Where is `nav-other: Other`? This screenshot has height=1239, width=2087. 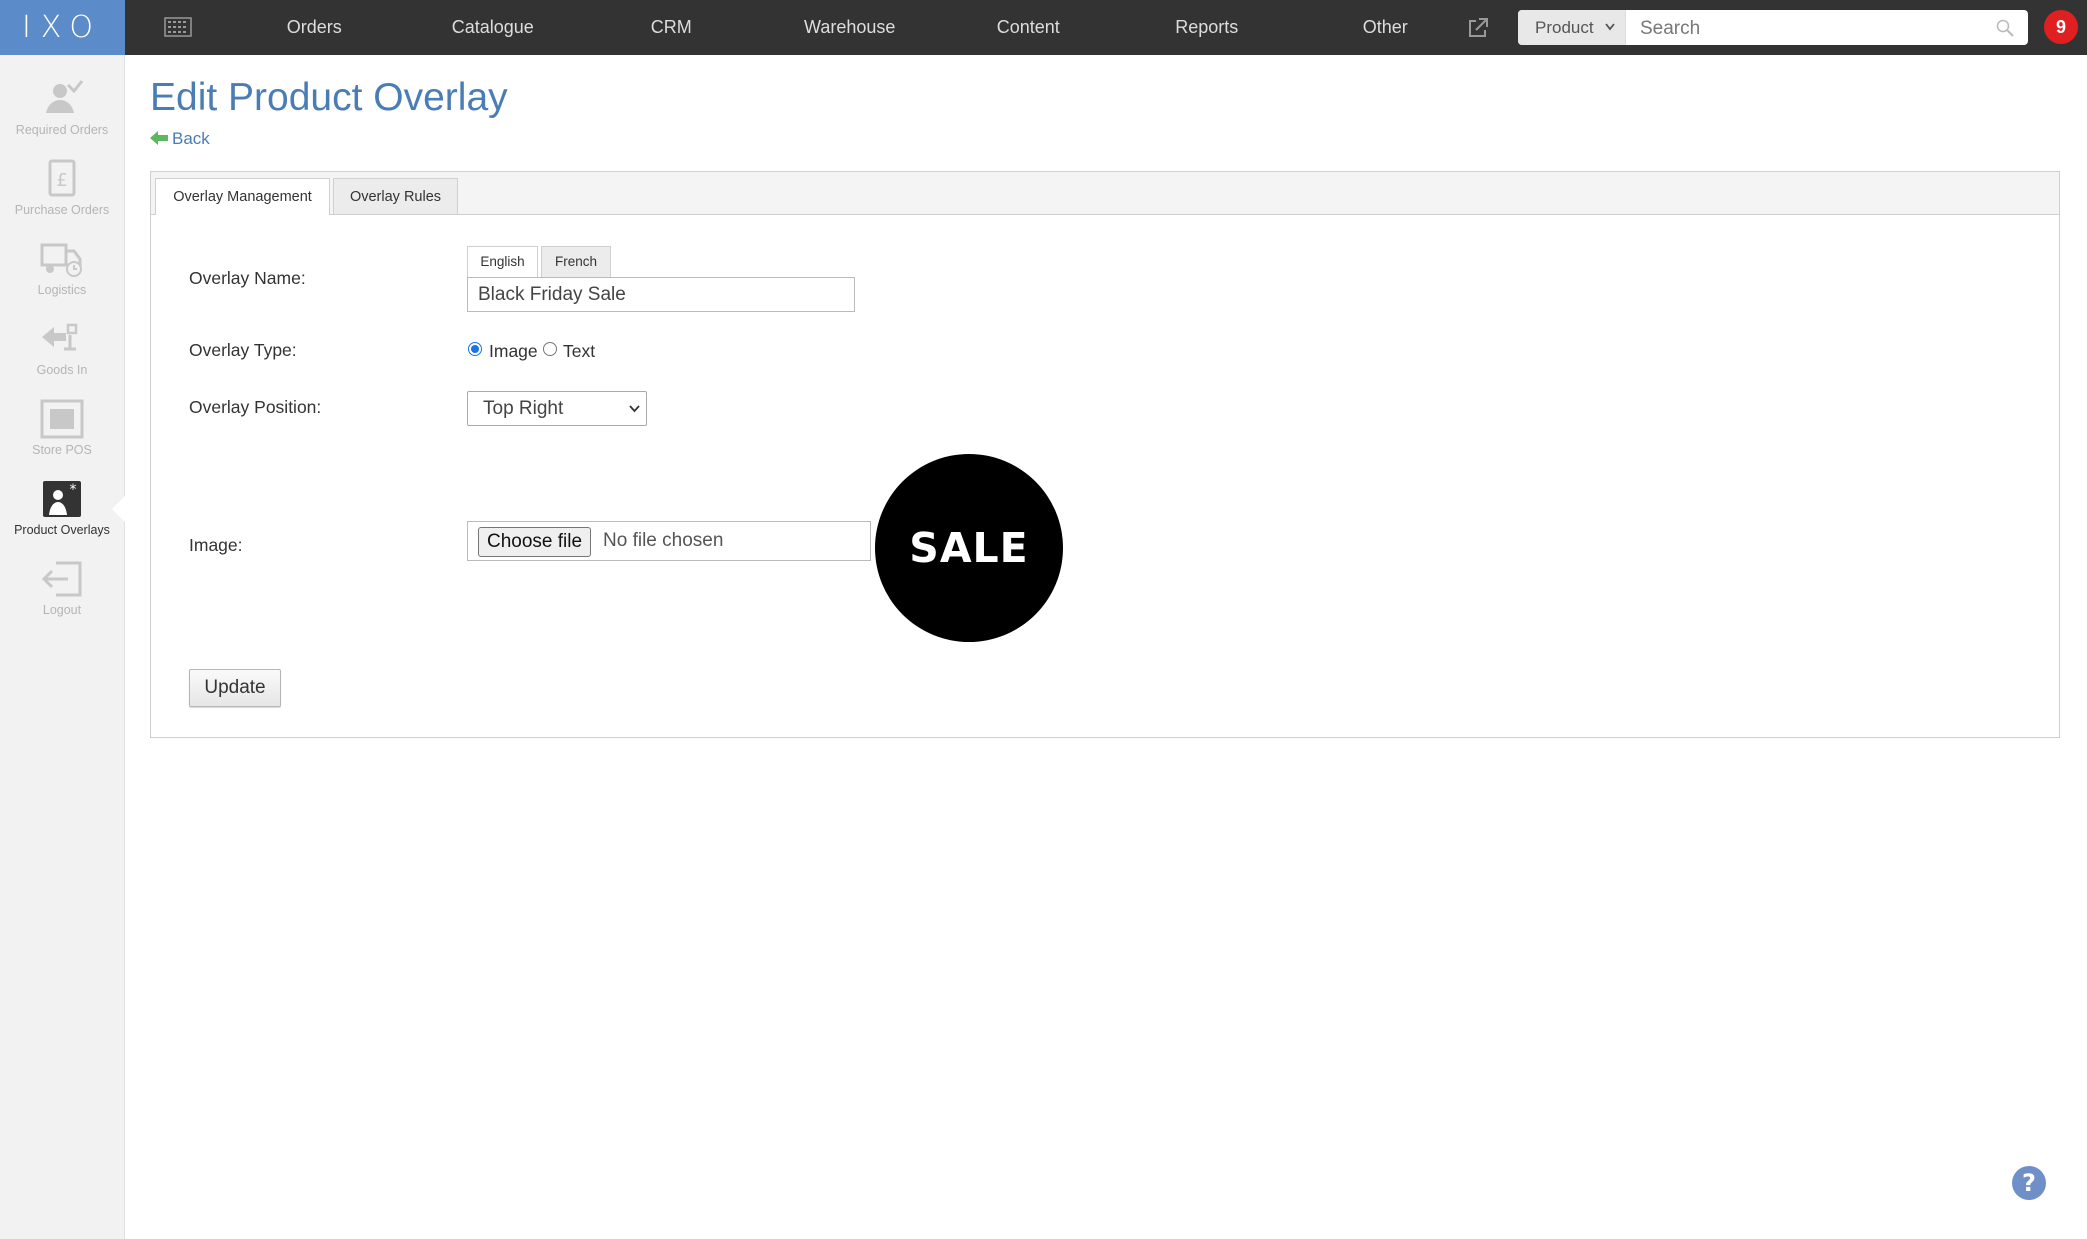
nav-other: Other is located at coordinates (1385, 27).